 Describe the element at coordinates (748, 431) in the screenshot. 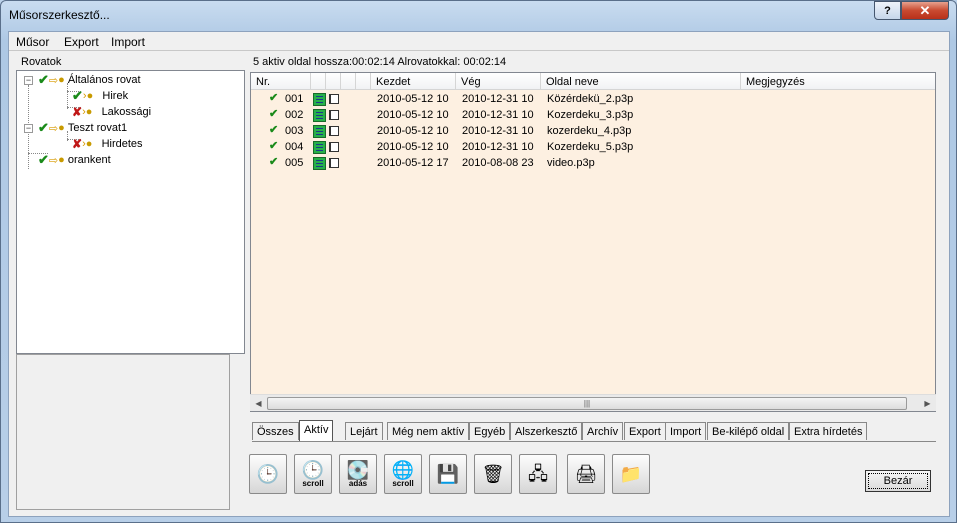

I see `tab-be-kilepo-oldal: Be-kilépő oldal` at that location.